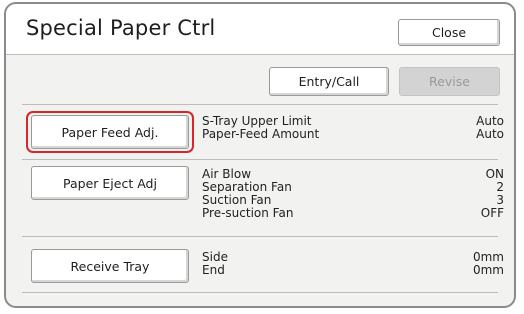  Describe the element at coordinates (213, 270) in the screenshot. I see `end-label: End` at that location.